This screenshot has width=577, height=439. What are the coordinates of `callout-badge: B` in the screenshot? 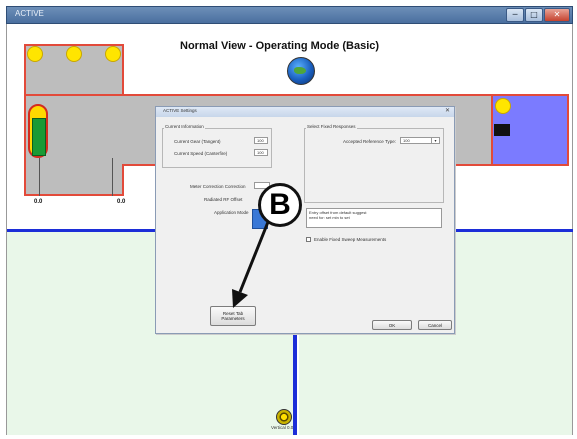 It's located at (280, 205).